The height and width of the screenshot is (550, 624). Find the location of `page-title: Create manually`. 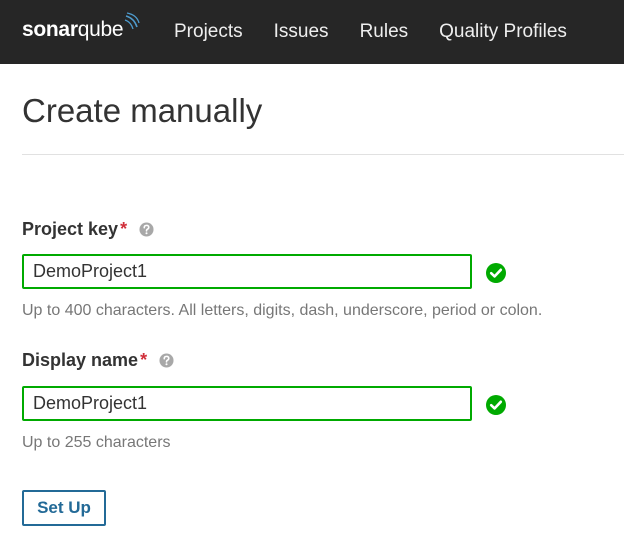

page-title: Create manually is located at coordinates (142, 110).